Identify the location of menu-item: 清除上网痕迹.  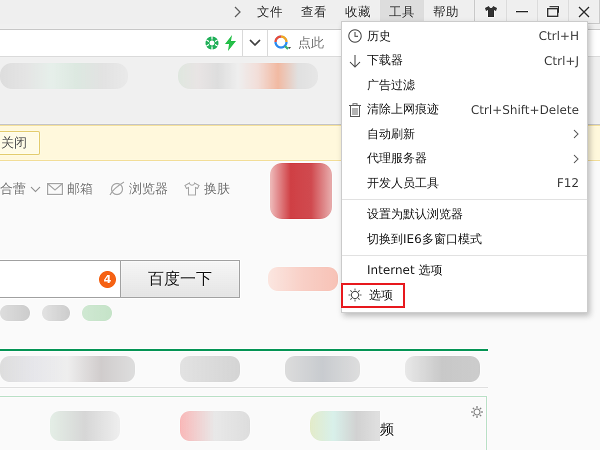
(419, 109).